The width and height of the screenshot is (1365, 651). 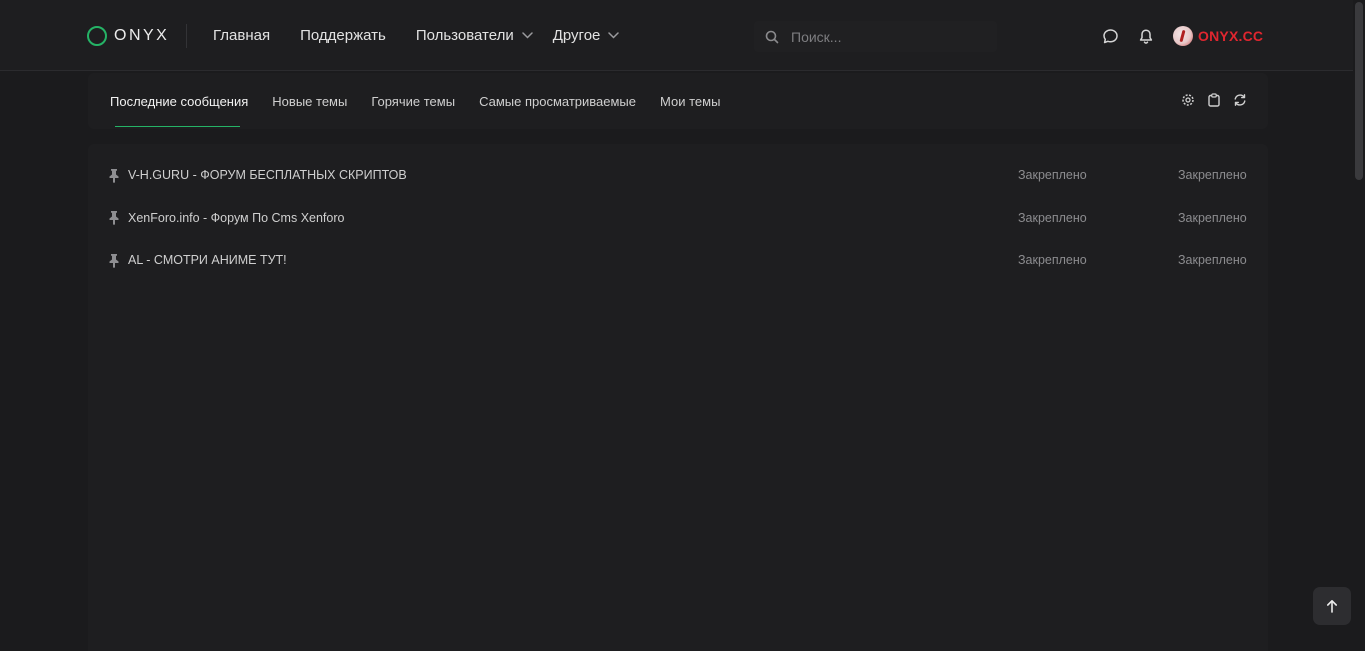 I want to click on main-nav: Главная Поддержать Пользователи Другое, so click(x=426, y=35).